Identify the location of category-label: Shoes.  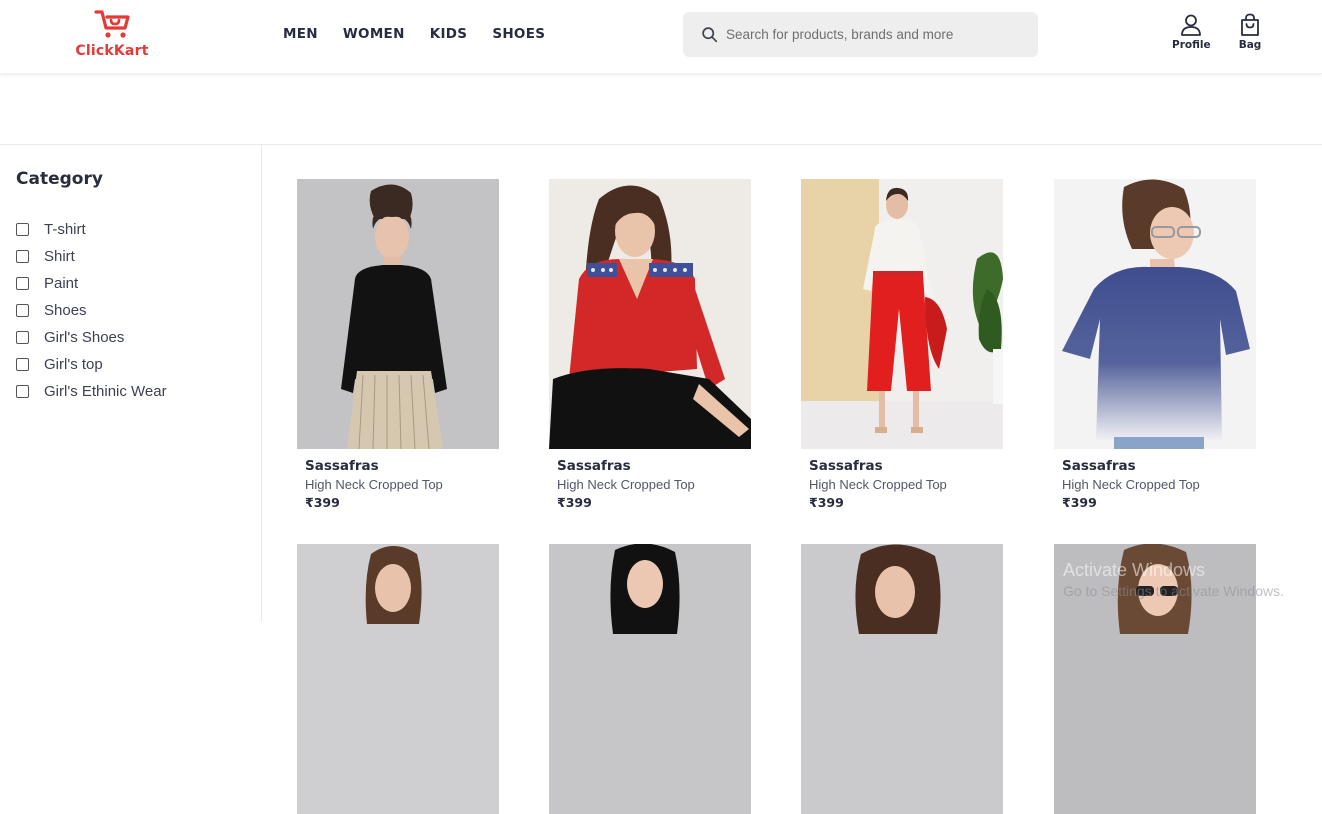
(65, 310).